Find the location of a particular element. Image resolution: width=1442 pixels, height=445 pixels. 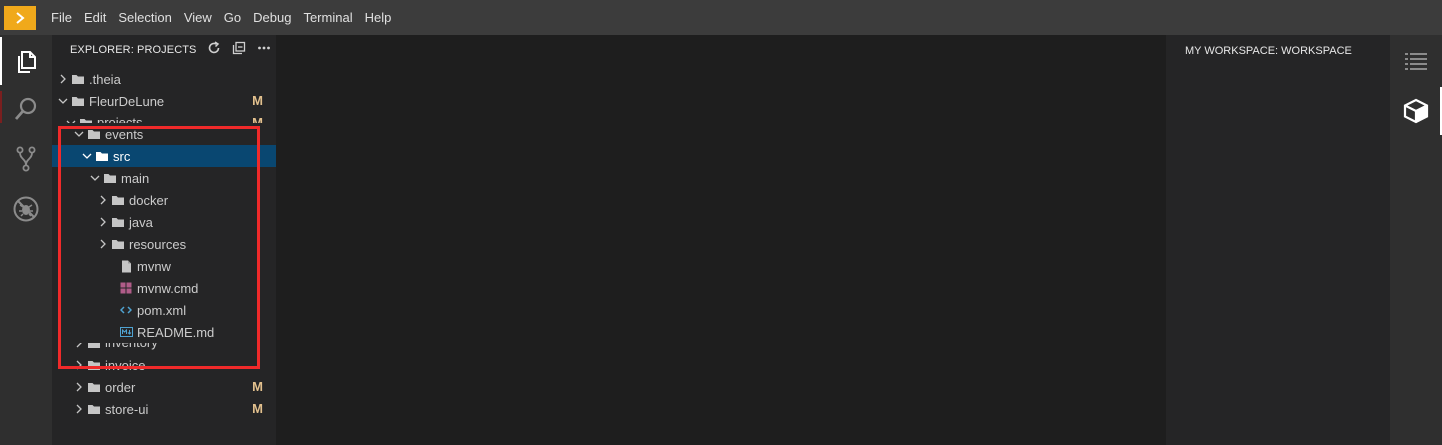

tree-item-theia: .theia is located at coordinates (164, 79).